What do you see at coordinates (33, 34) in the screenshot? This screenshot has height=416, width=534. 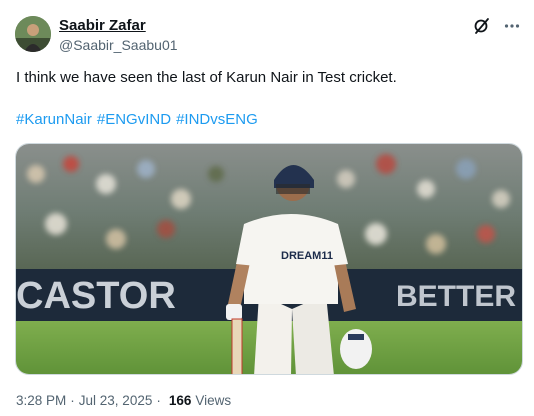 I see `avatar` at bounding box center [33, 34].